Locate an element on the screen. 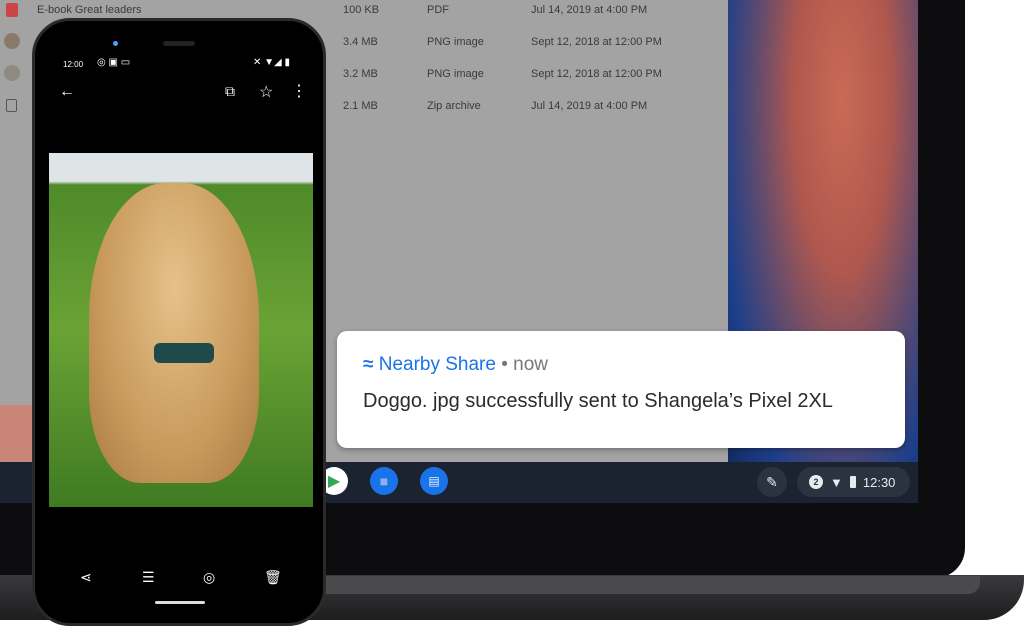 Image resolution: width=1024 pixels, height=640 pixels. home-indicator is located at coordinates (180, 602).